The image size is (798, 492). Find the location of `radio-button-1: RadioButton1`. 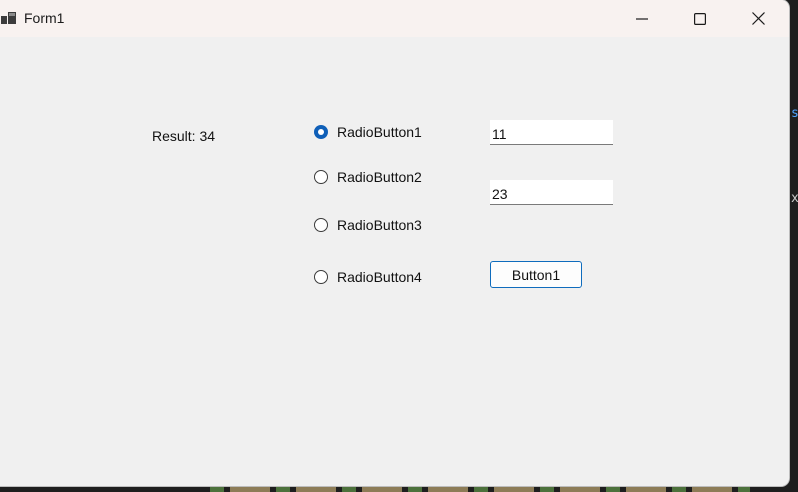

radio-button-1: RadioButton1 is located at coordinates (368, 132).